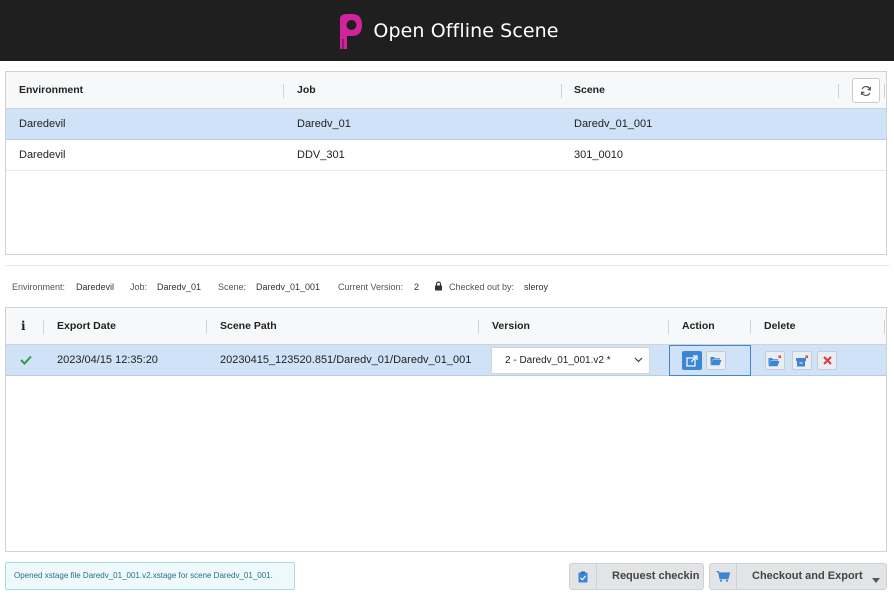 This screenshot has height=607, width=894. What do you see at coordinates (371, 287) in the screenshot?
I see `current-version-label: Current Version:` at bounding box center [371, 287].